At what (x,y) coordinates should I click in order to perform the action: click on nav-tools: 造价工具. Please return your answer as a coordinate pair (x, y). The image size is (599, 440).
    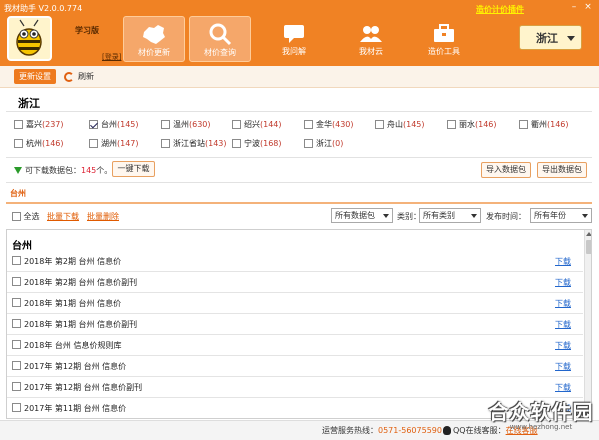
    Looking at the image, I should click on (444, 39).